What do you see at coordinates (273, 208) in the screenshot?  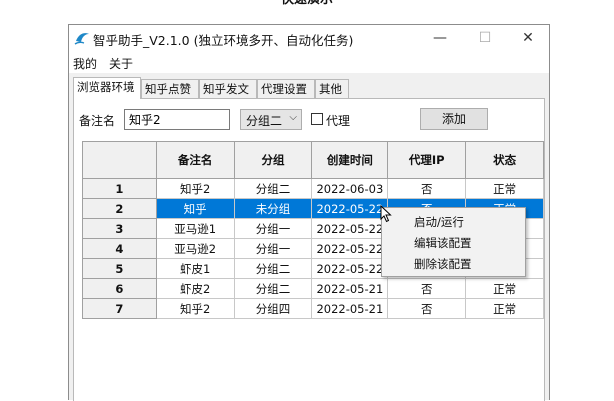 I see `cell-group: 未分组` at bounding box center [273, 208].